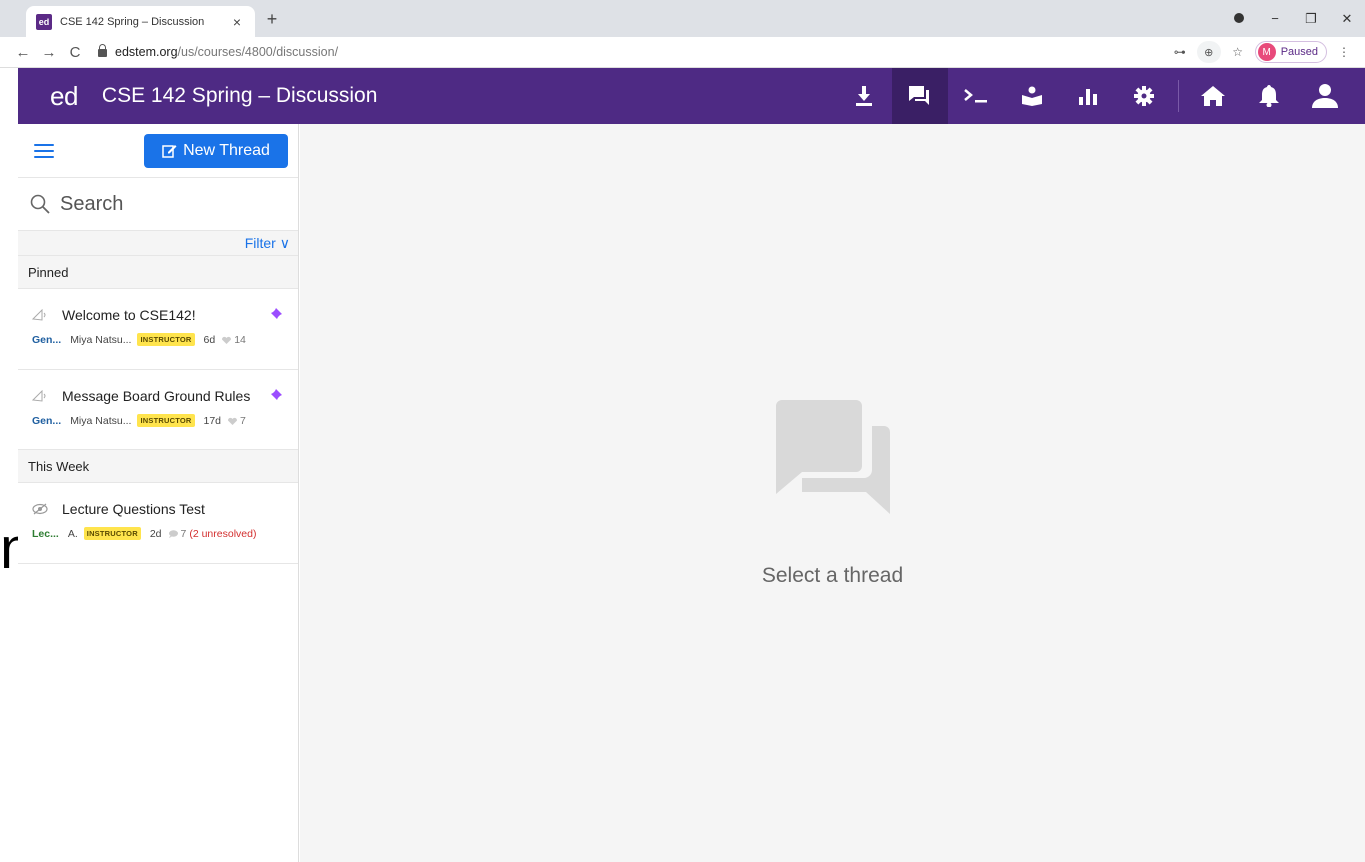 This screenshot has width=1365, height=862. Describe the element at coordinates (1208, 52) in the screenshot. I see `zoom-icon: ⊕` at that location.